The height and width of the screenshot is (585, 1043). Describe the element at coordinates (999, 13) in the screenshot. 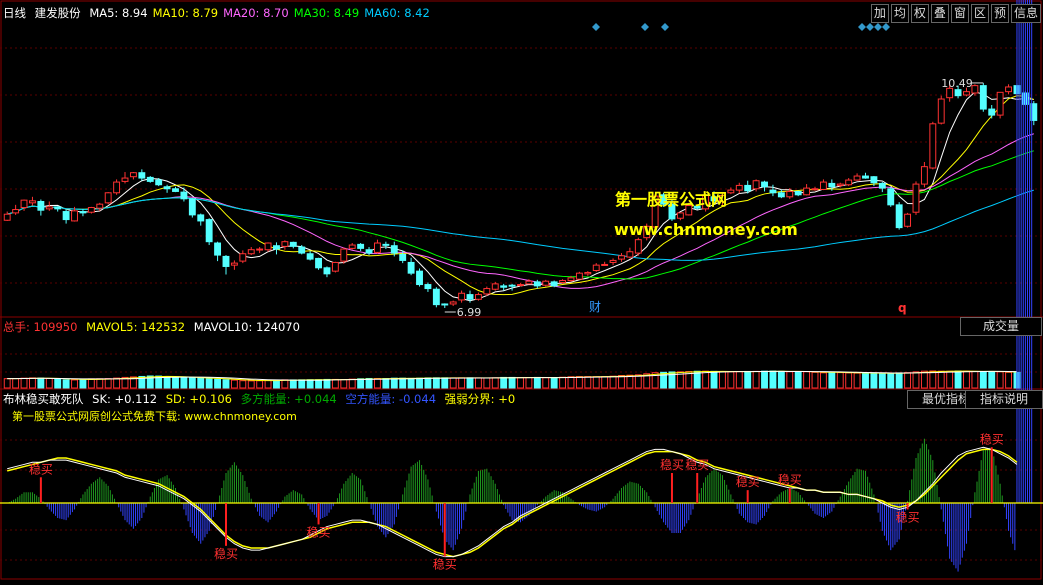

I see `toolbar-preview: 预` at that location.